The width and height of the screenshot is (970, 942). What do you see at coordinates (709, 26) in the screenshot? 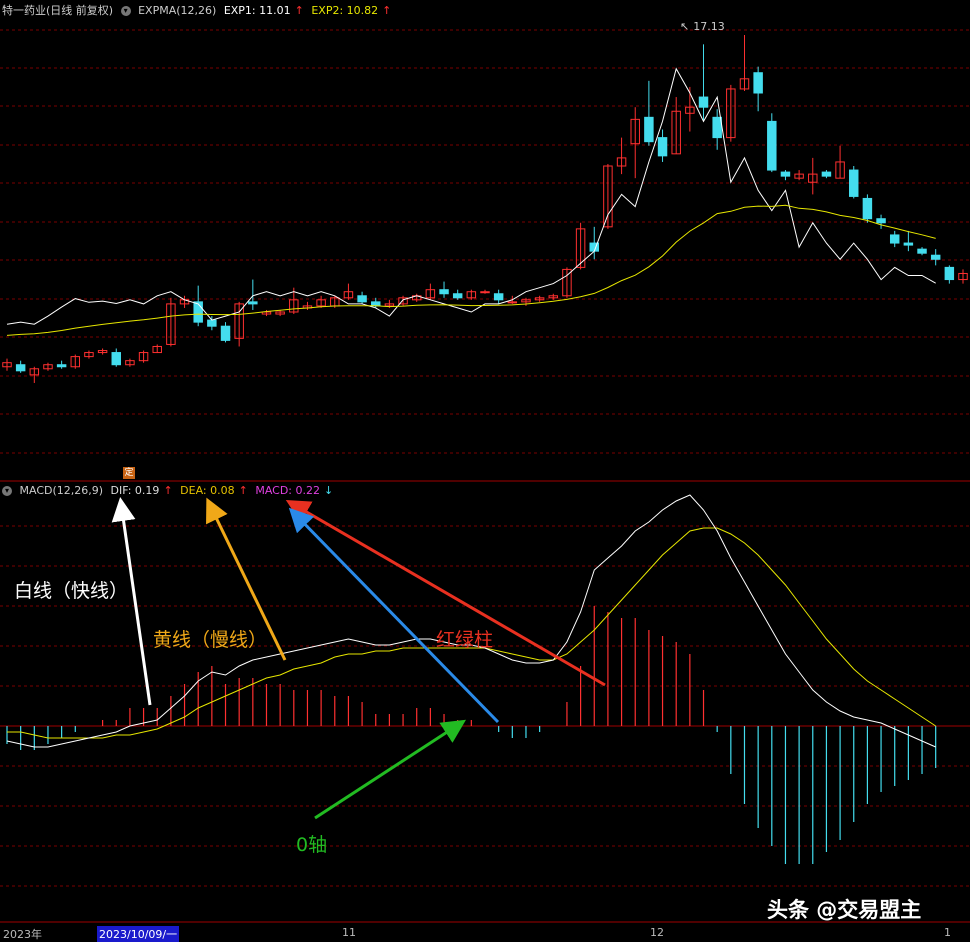
I see `max-price-value: 17.13` at bounding box center [709, 26].